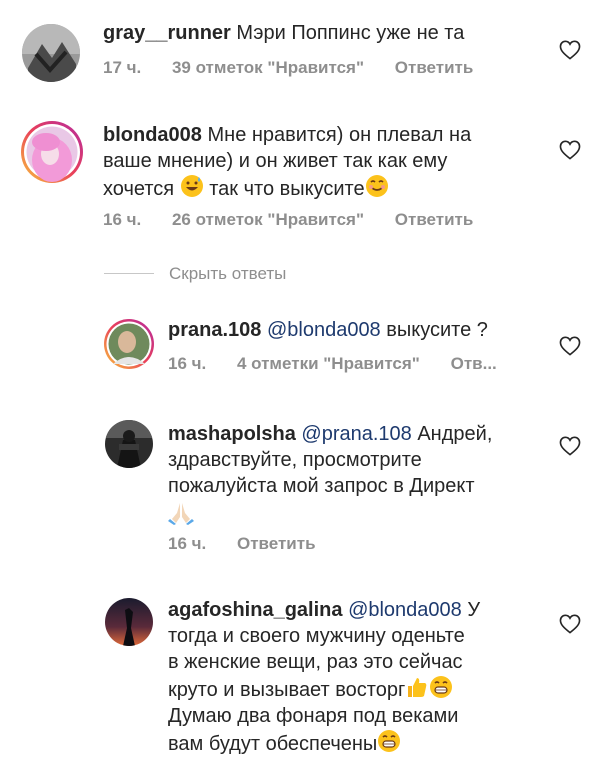 This screenshot has width=596, height=768. I want to click on comment-text-line: Мне нравится) он плевал на, so click(339, 135).